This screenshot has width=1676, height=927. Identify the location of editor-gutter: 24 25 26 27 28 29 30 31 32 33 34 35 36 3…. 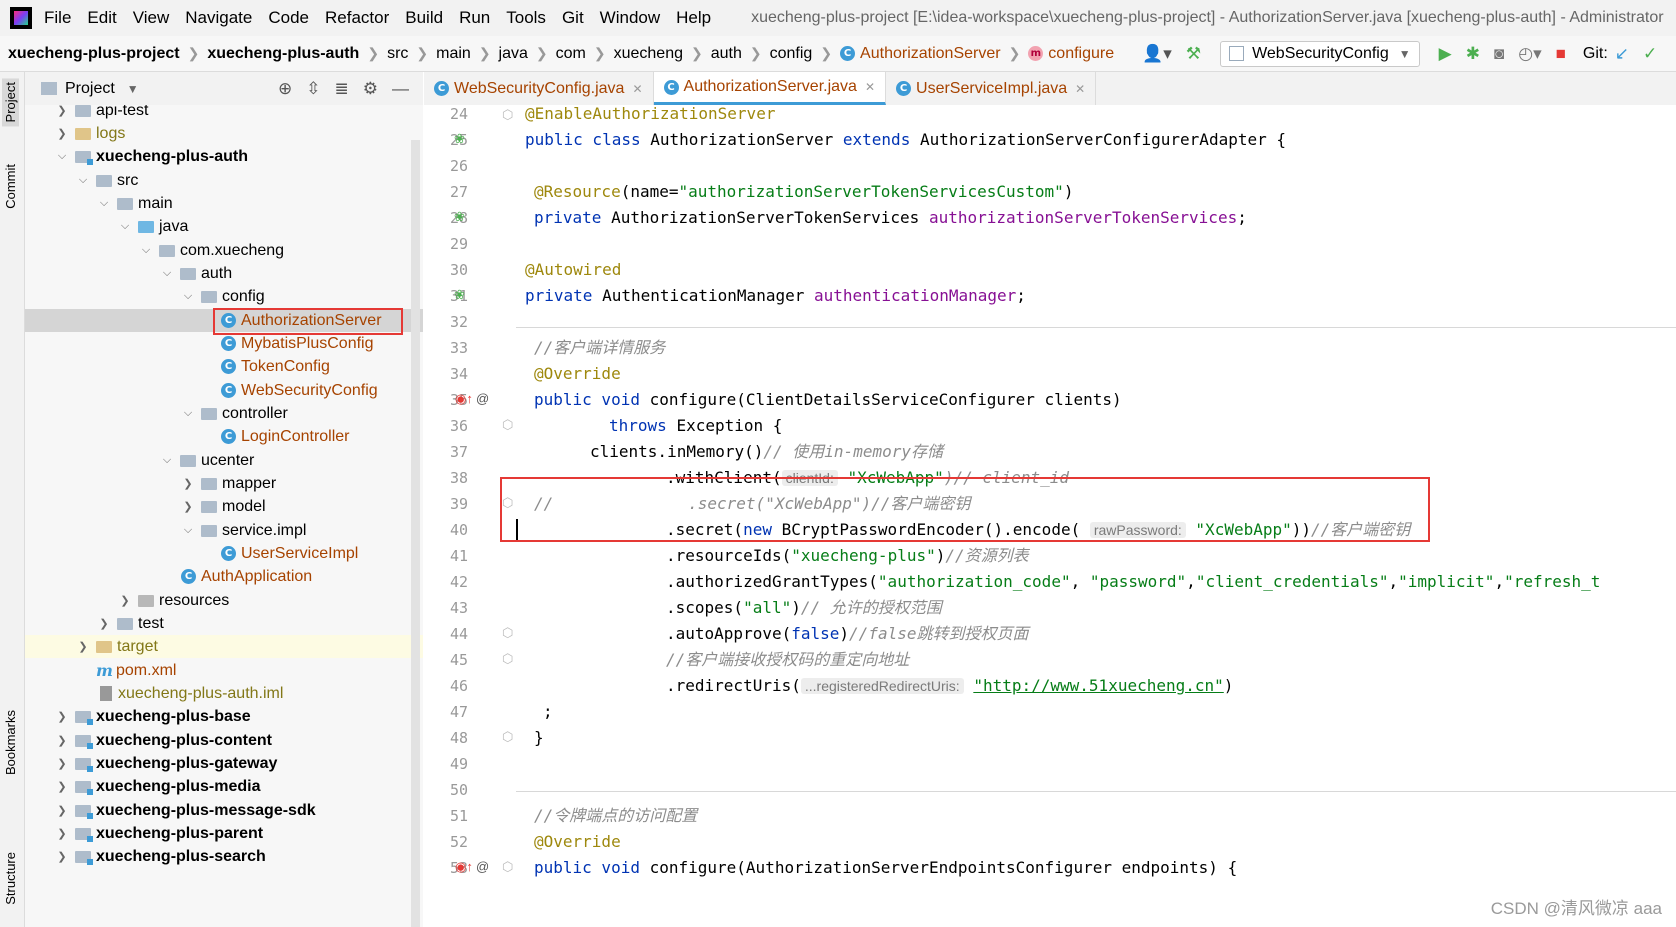
(470, 516).